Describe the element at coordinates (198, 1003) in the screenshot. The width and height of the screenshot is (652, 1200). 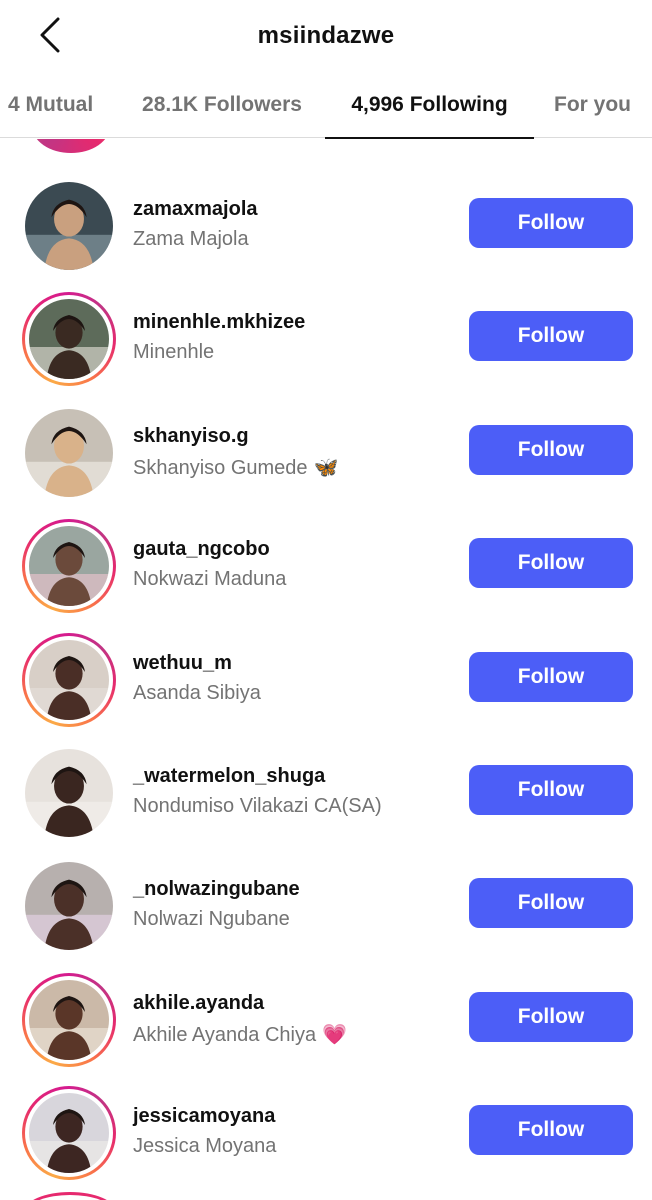
I see `username: akhile.ayanda` at that location.